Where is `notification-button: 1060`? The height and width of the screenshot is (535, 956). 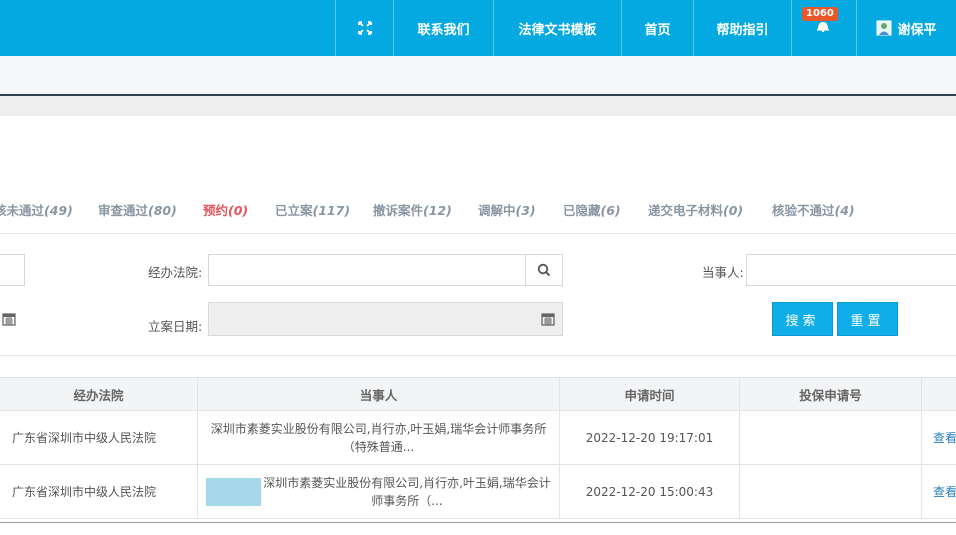 notification-button: 1060 is located at coordinates (823, 28).